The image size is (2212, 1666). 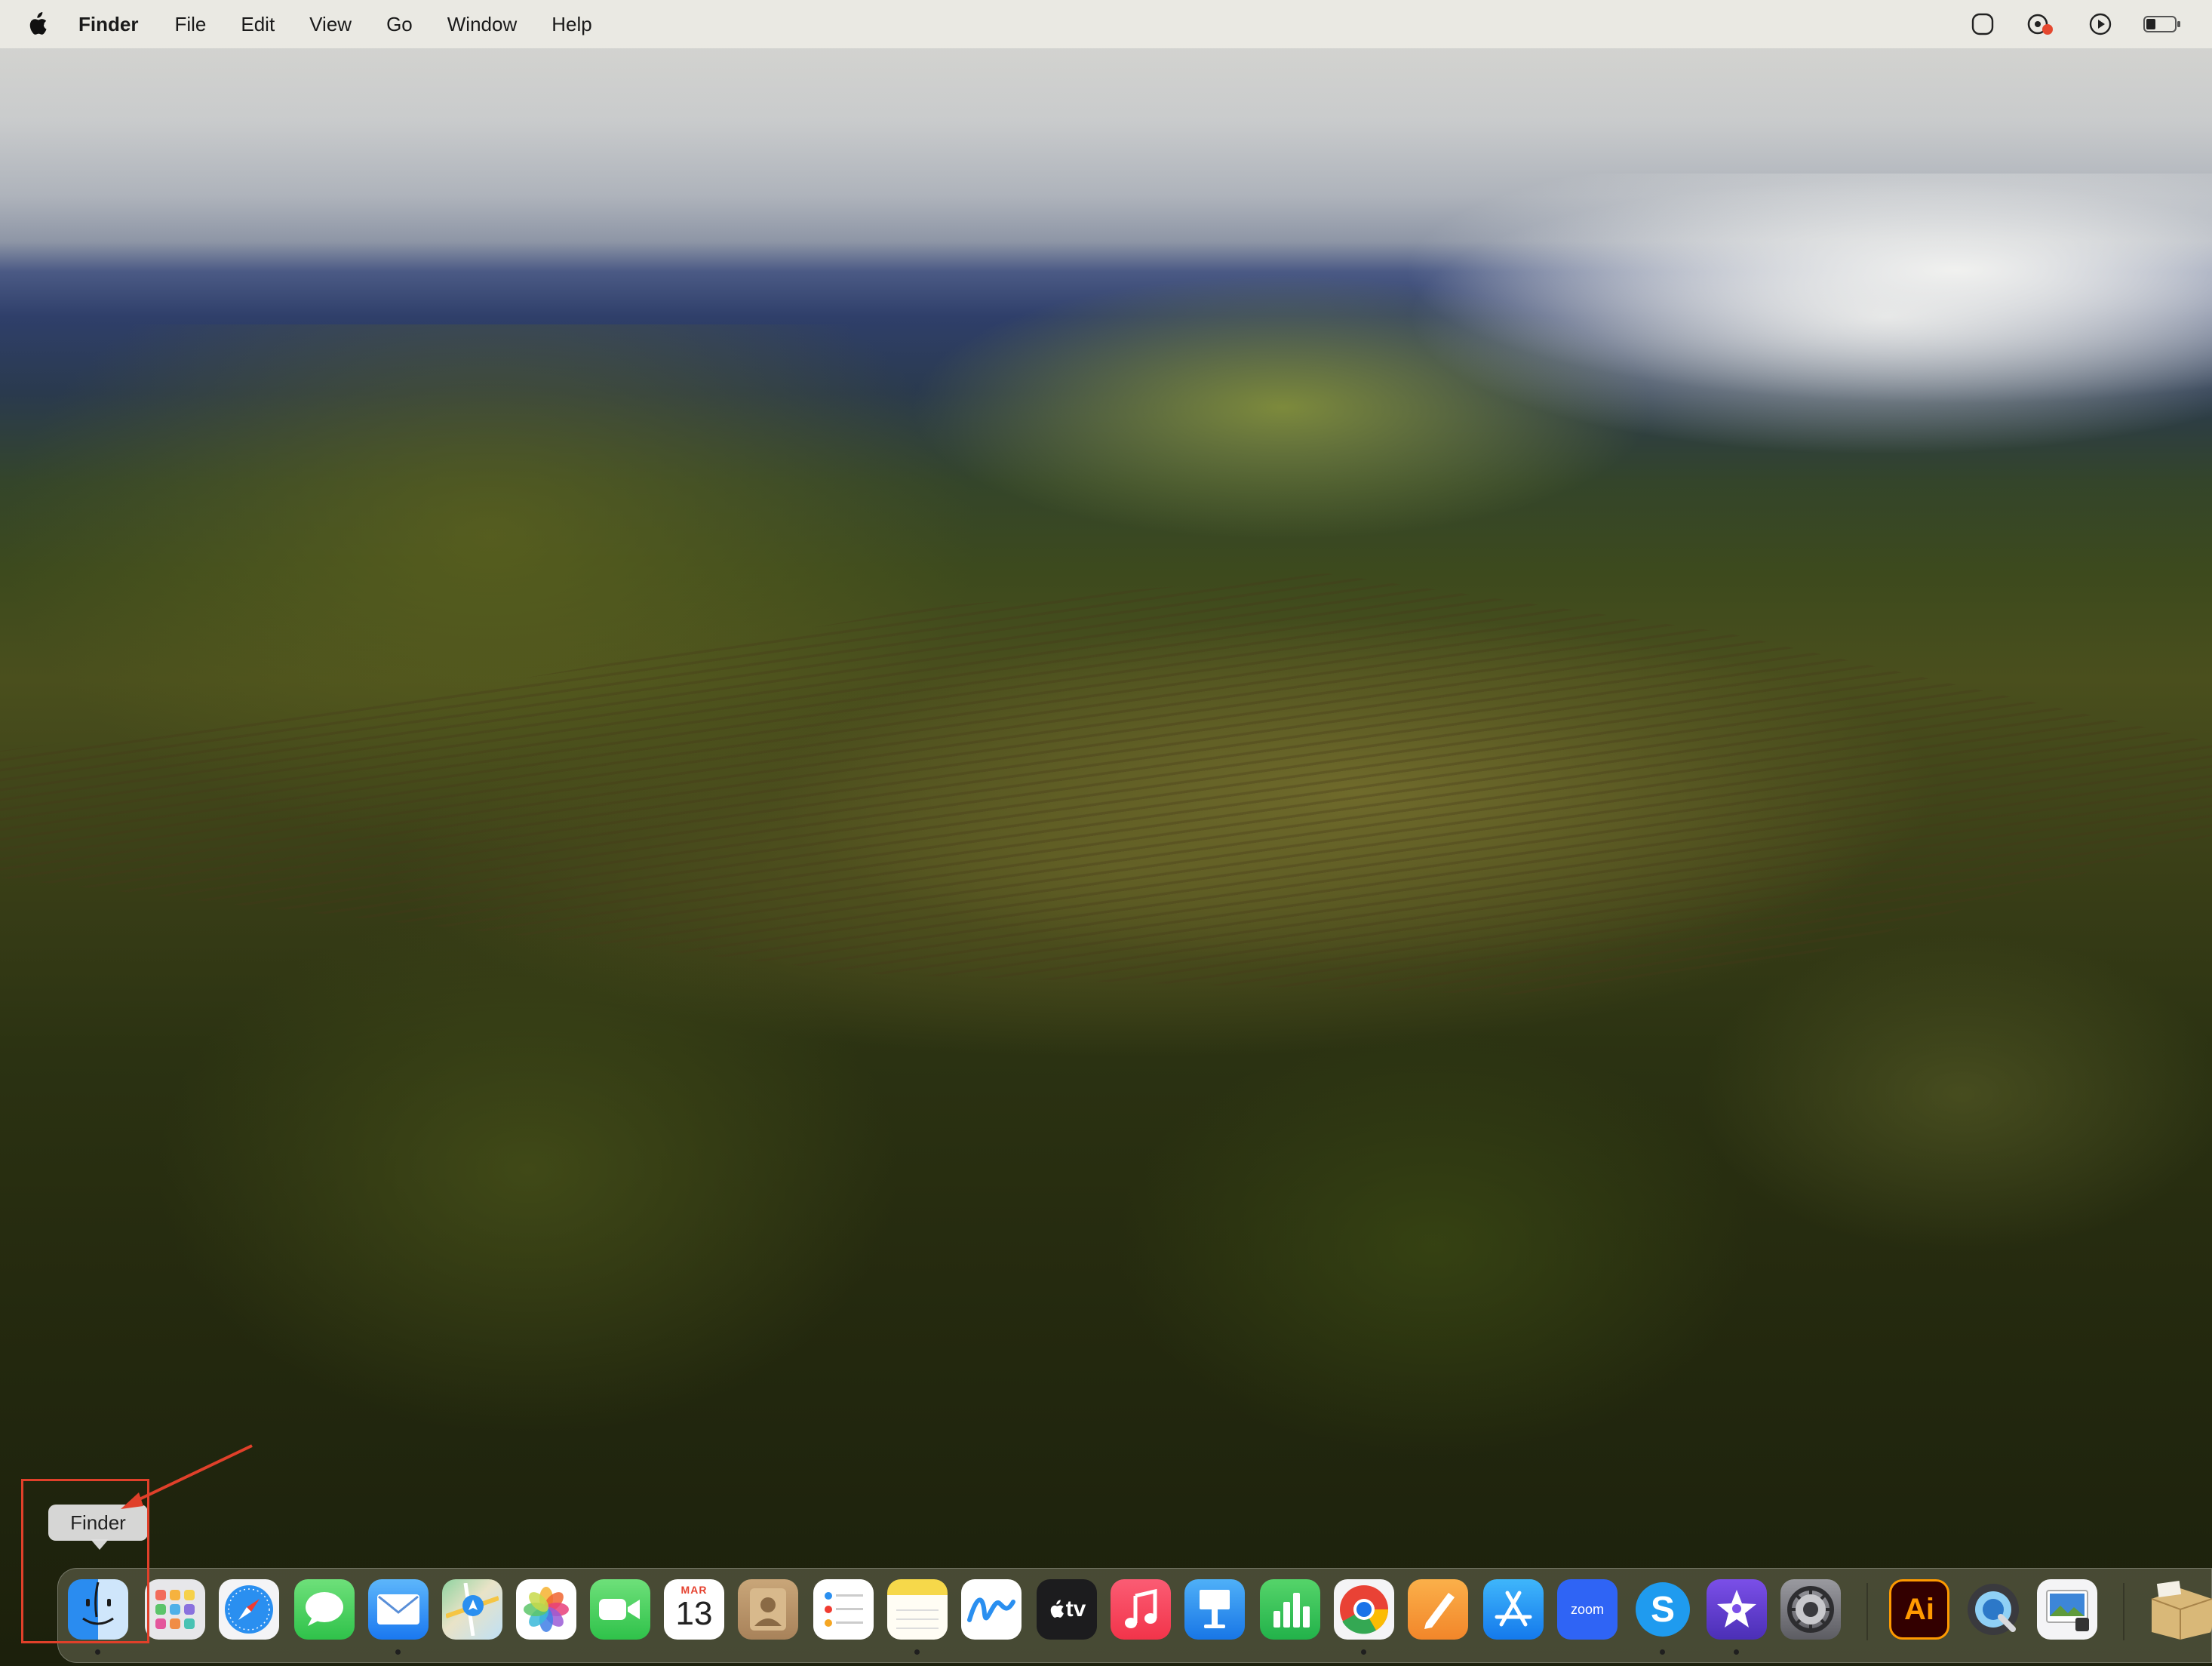 I want to click on wallpaper-fog, so click(x=1785, y=294).